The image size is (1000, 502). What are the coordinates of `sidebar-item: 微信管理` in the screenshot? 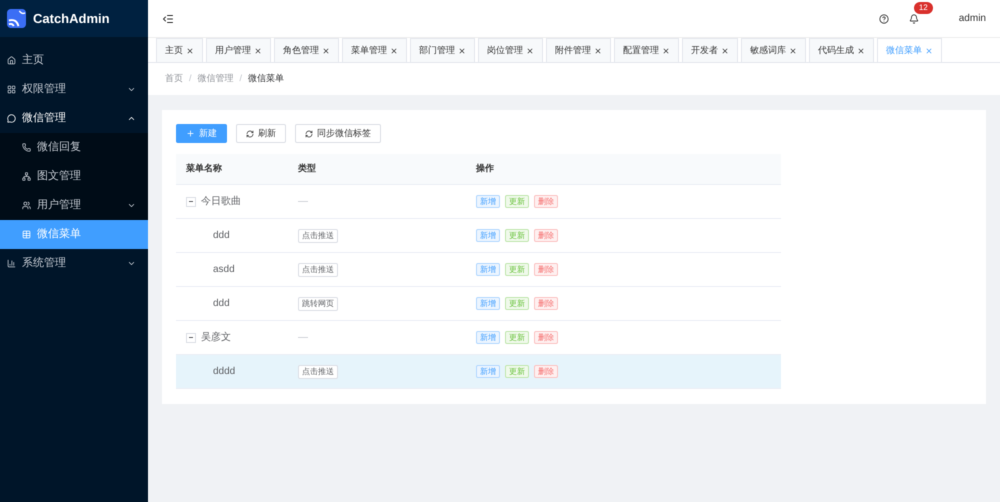 It's located at (74, 118).